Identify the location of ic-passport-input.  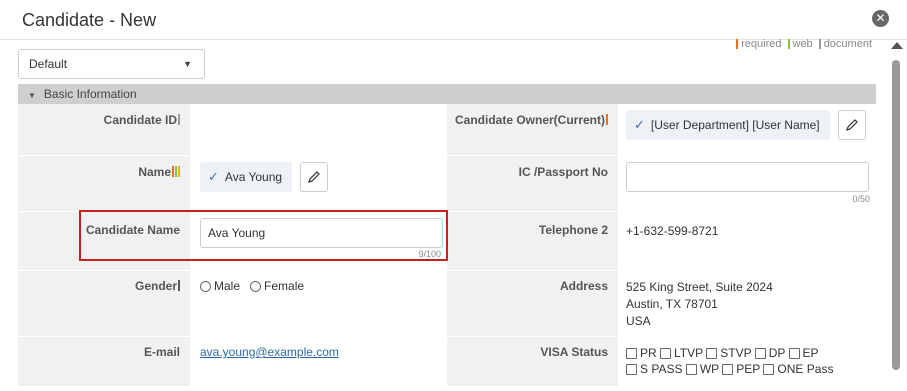
(747, 177).